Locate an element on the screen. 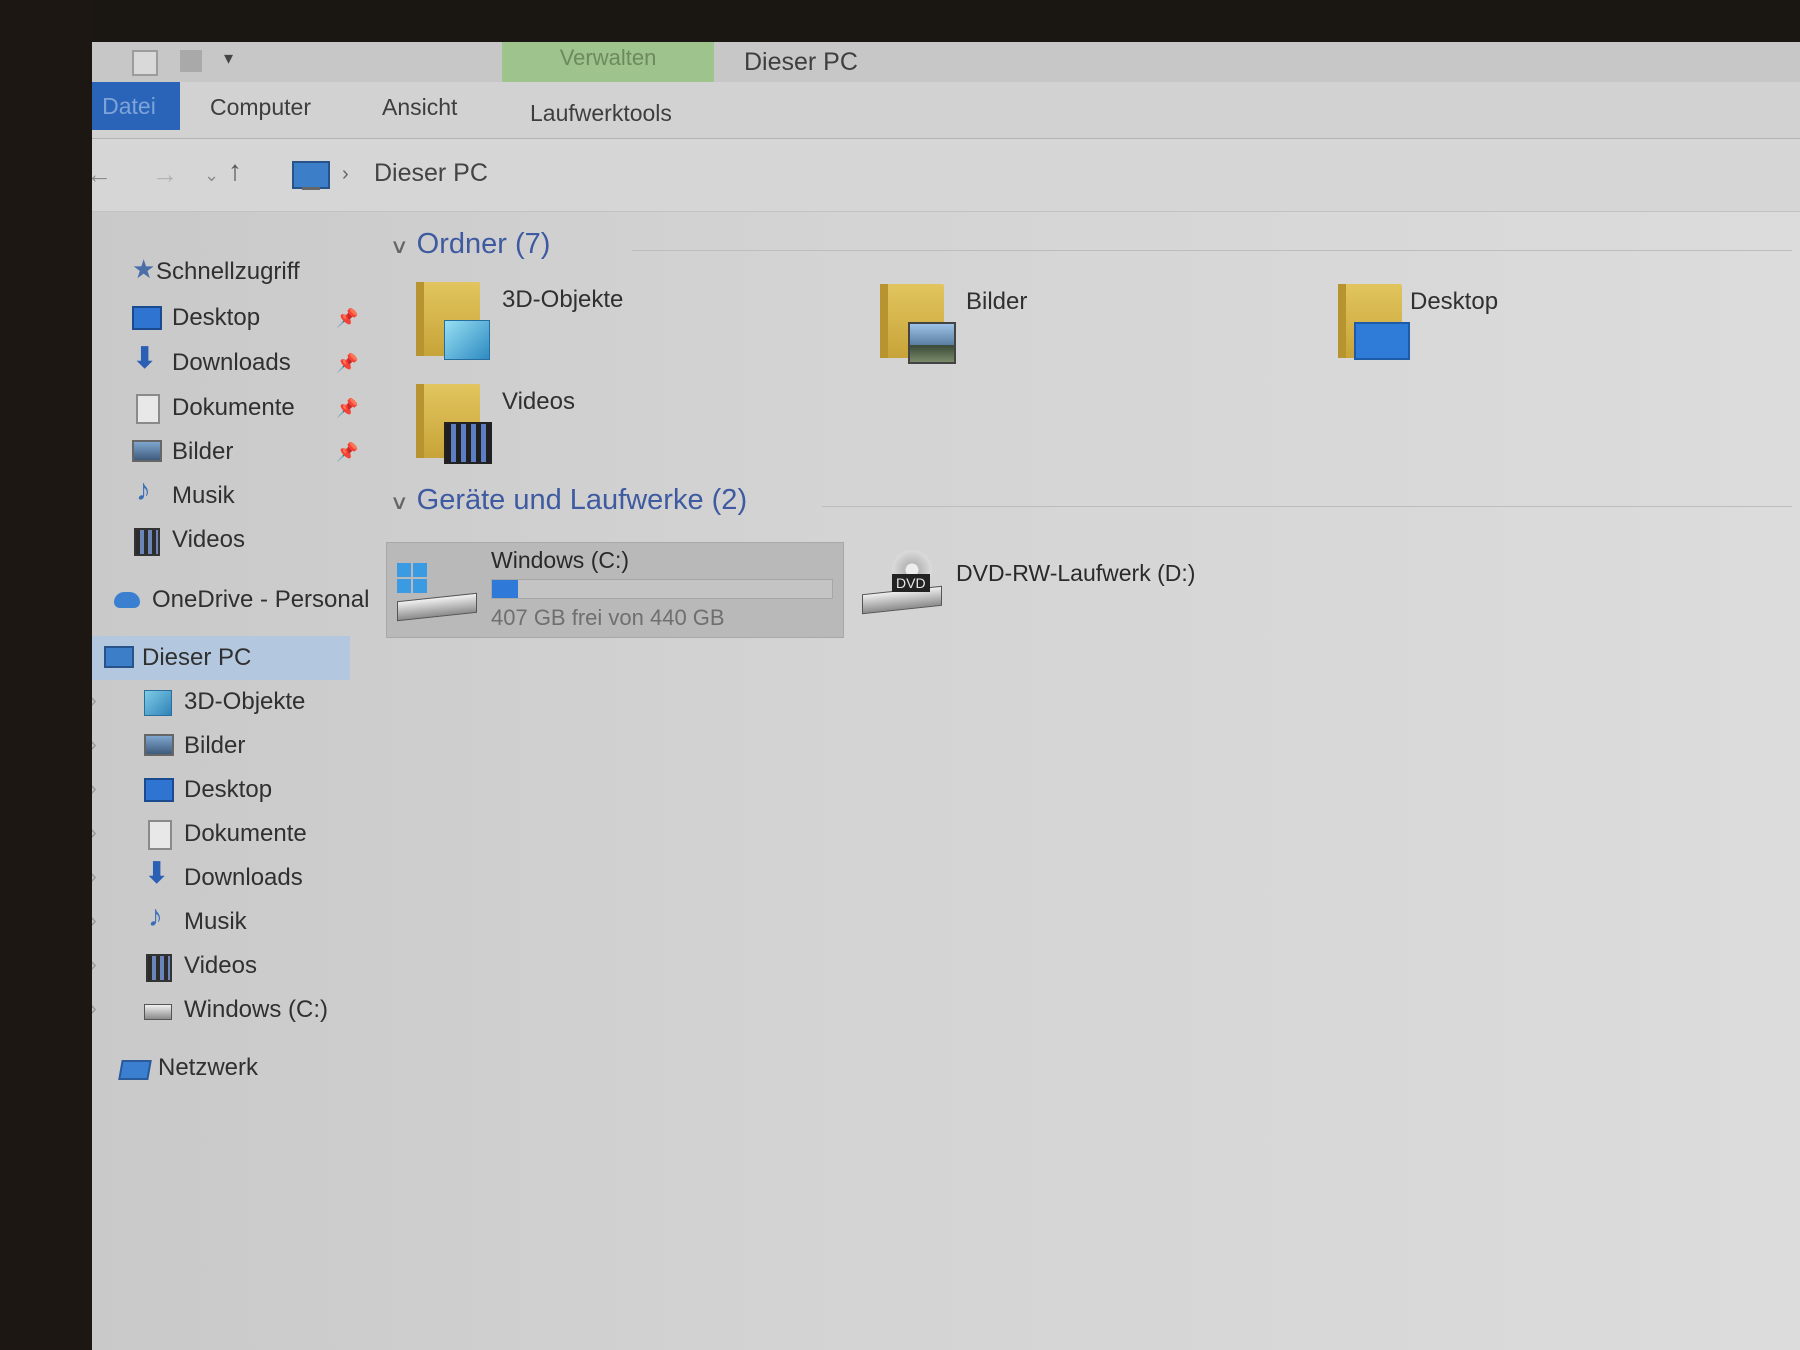 The height and width of the screenshot is (1350, 1800). nav-this-pc-downloads: › ⬇ Downloads is located at coordinates (243, 877).